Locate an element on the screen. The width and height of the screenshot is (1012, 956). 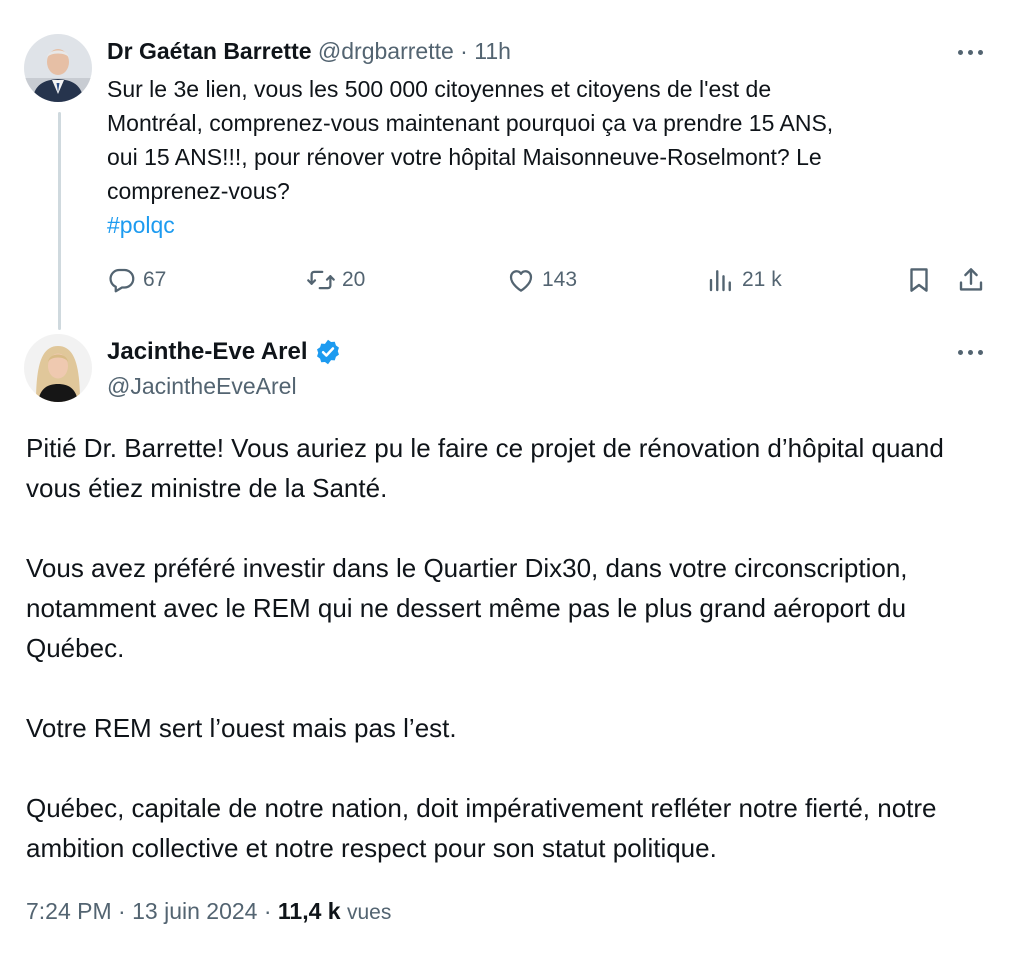
tweet-paragraph: Votre REM sert l’ouest mais pas l’est. is located at coordinates (241, 728).